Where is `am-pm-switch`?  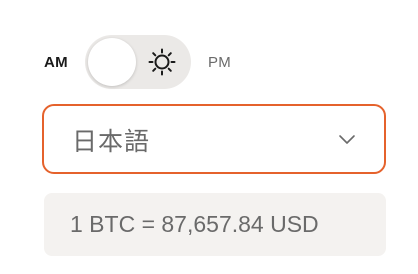 am-pm-switch is located at coordinates (137, 62).